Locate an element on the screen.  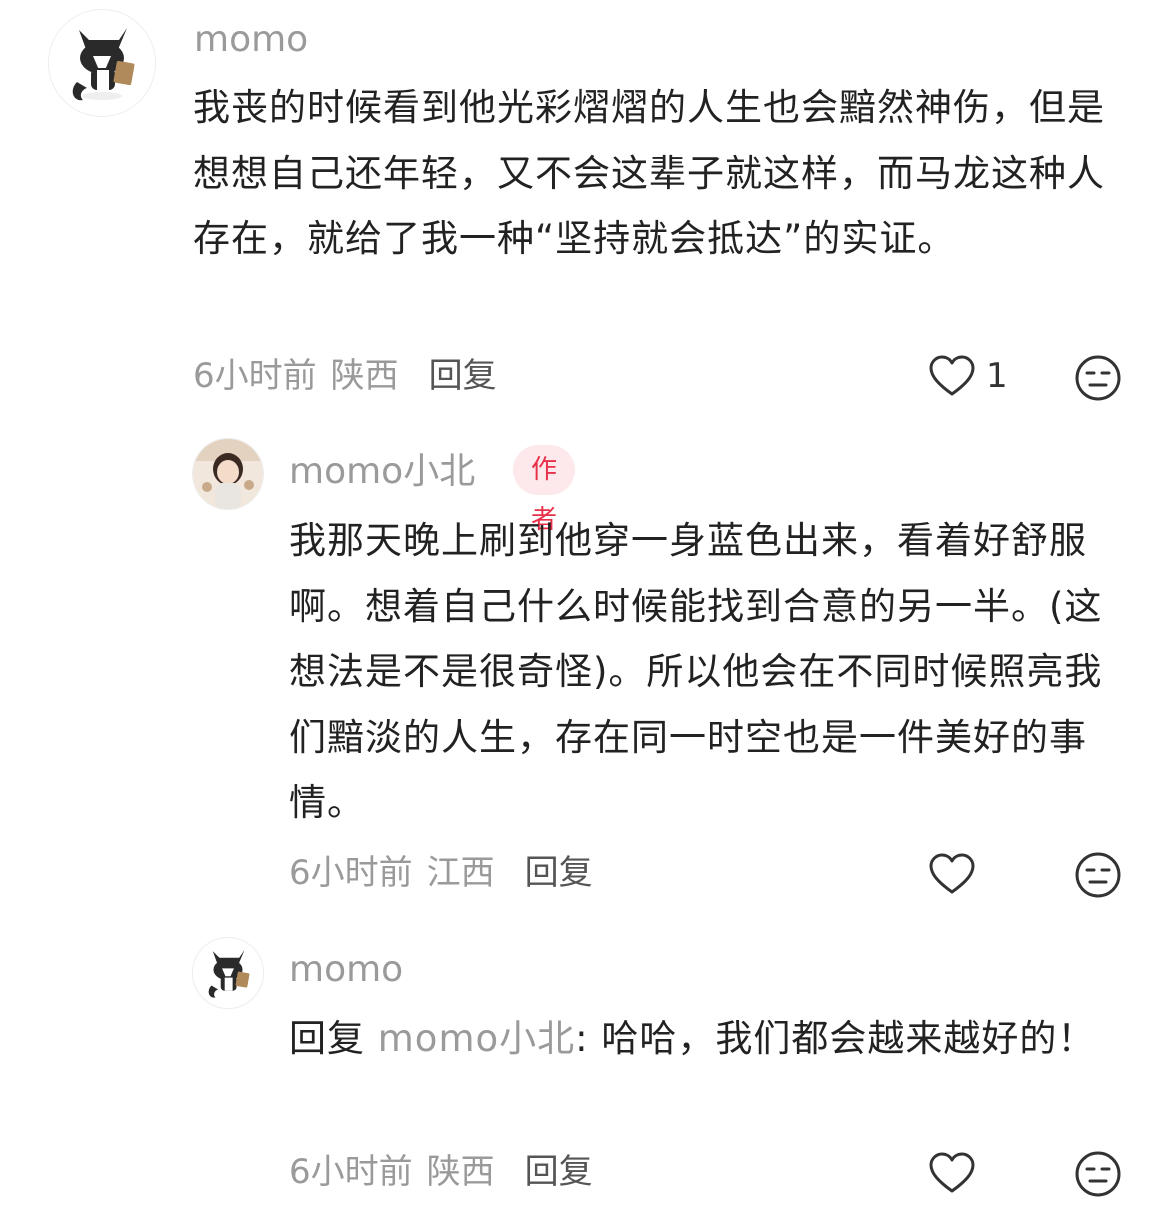
comment-meta: 6小时前 江西 回复 is located at coordinates (441, 873).